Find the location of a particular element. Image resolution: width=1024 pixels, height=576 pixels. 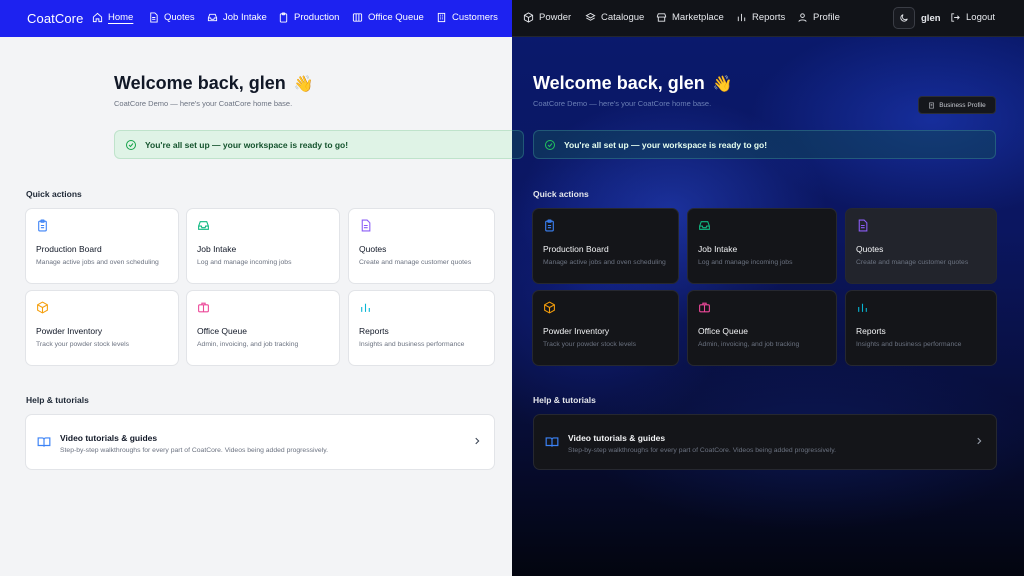

logout-icon is located at coordinates (955, 17).